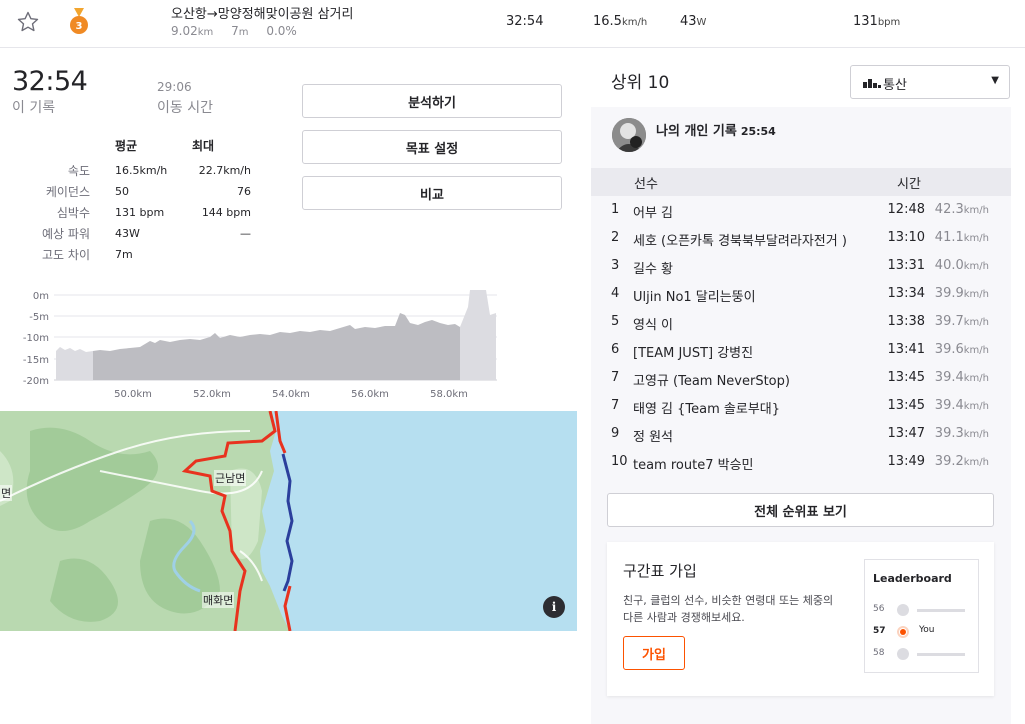  Describe the element at coordinates (961, 377) in the screenshot. I see `row-speed: 39.4km/h` at that location.